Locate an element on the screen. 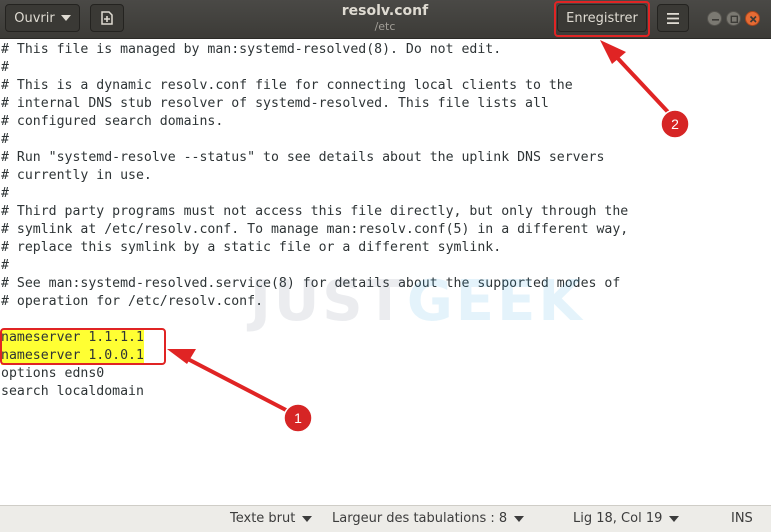 Image resolution: width=771 pixels, height=532 pixels. annotation-marker-2: 2 is located at coordinates (675, 124).